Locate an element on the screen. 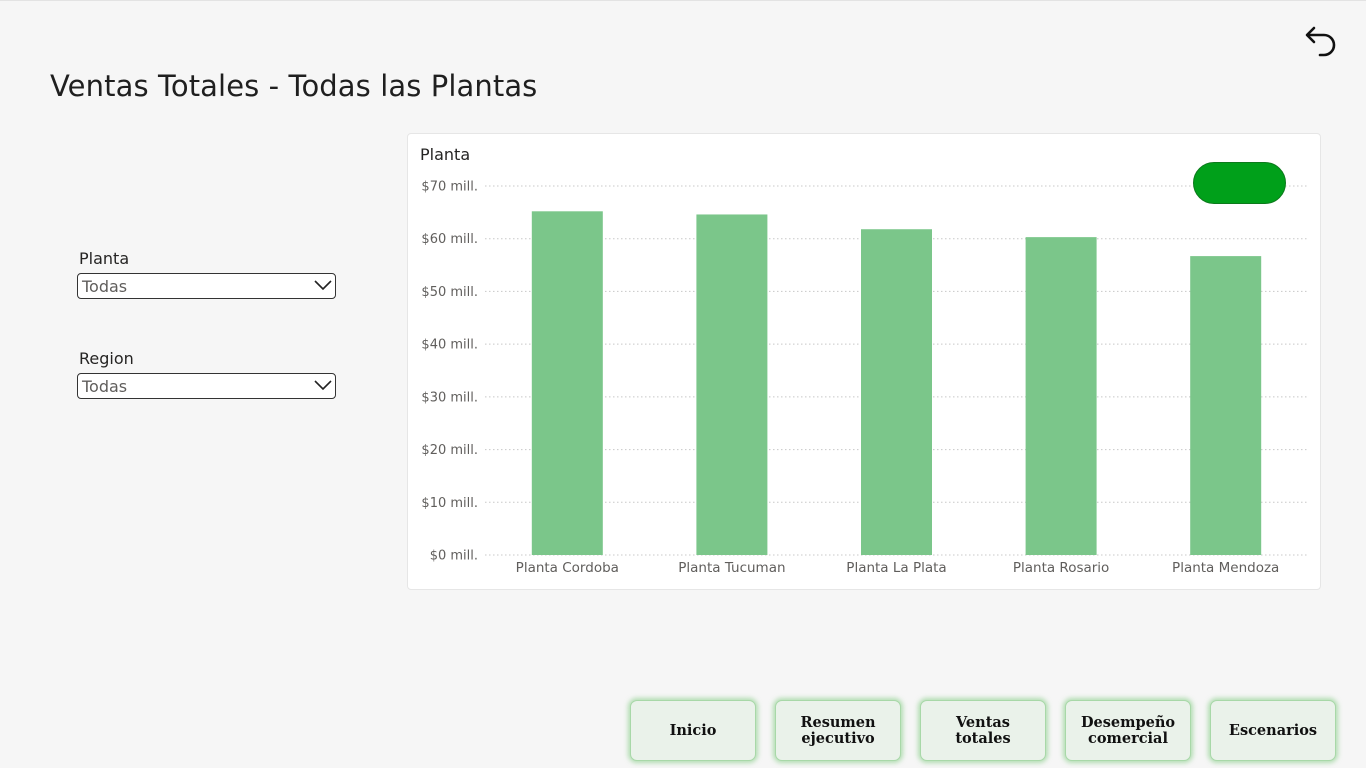 The image size is (1366, 768). nav-ventas-totales-button: Ventas totales is located at coordinates (983, 730).